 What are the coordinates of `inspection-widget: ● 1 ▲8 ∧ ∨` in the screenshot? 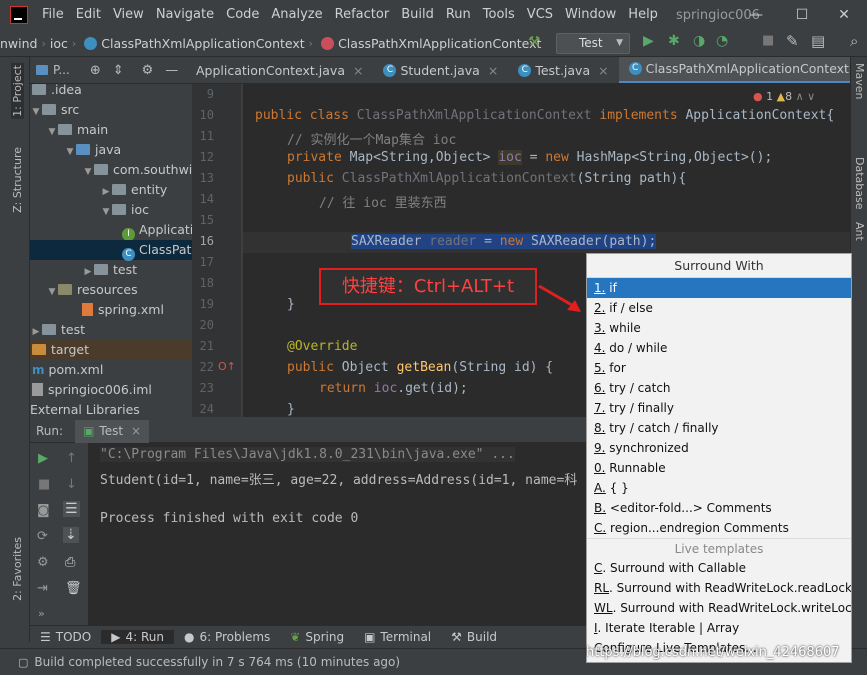 It's located at (784, 96).